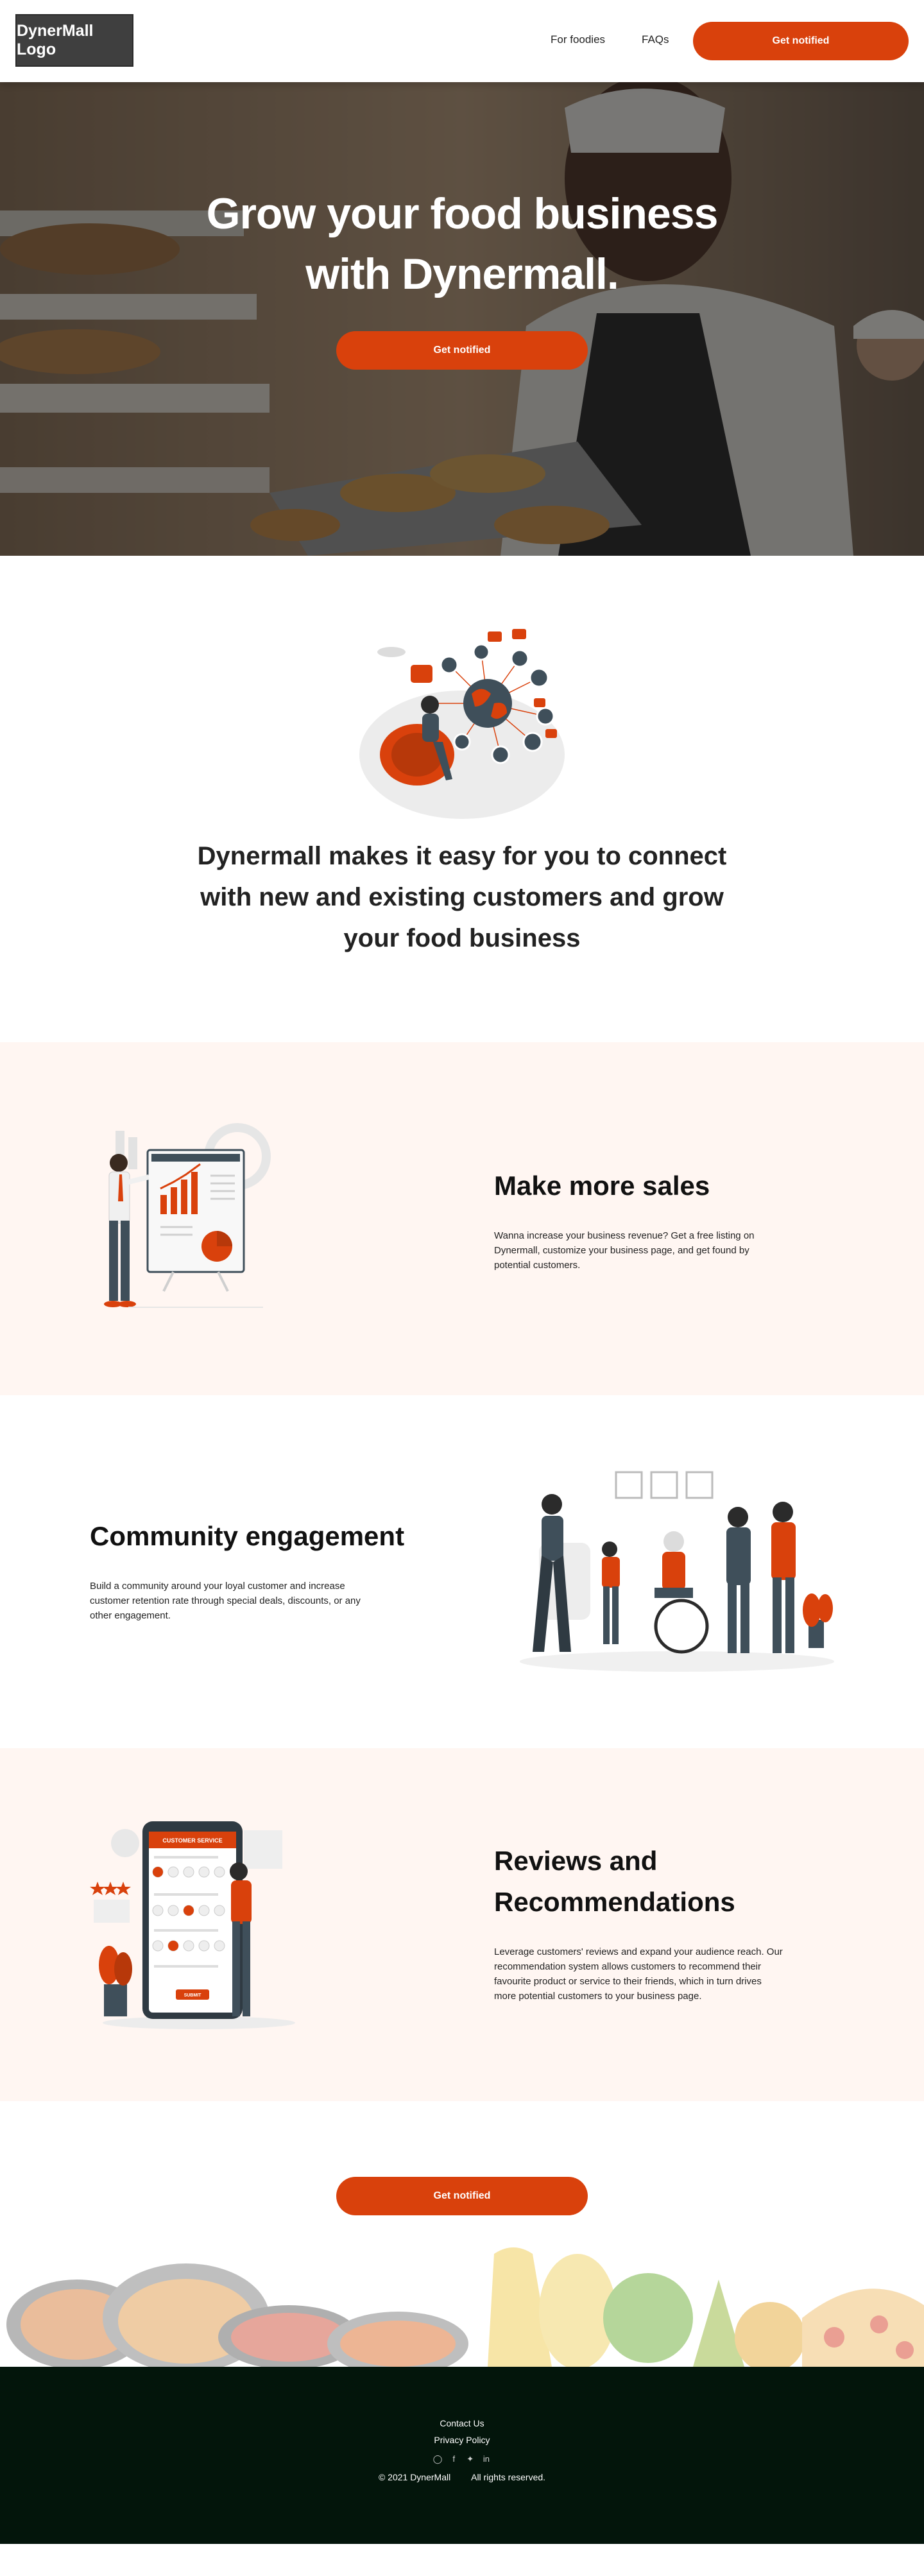 The height and width of the screenshot is (2576, 924). Describe the element at coordinates (462, 2440) in the screenshot. I see `footer-privacy-link: Privacy Policy` at that location.